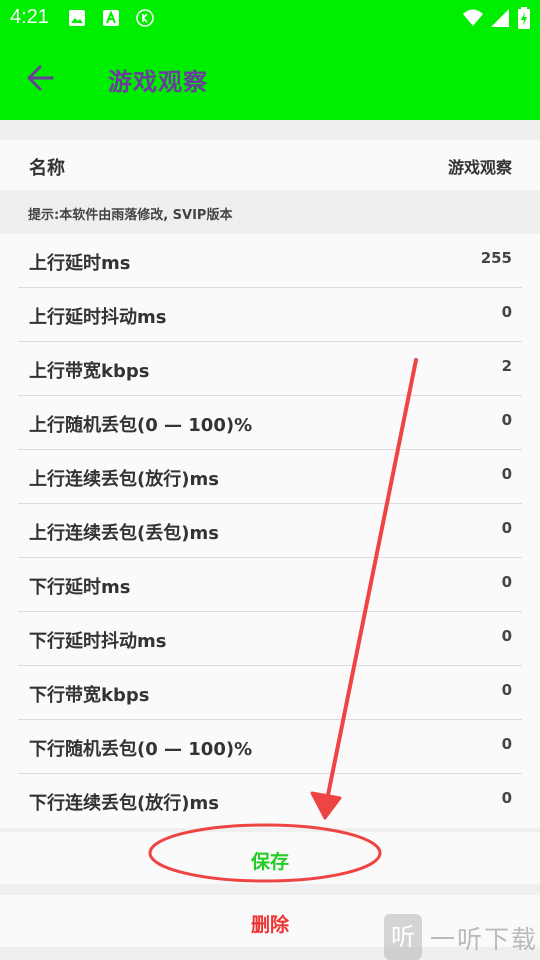 This screenshot has height=960, width=540. What do you see at coordinates (270, 477) in the screenshot?
I see `setting-row: 上行连续丢包(放行)ms 0` at bounding box center [270, 477].